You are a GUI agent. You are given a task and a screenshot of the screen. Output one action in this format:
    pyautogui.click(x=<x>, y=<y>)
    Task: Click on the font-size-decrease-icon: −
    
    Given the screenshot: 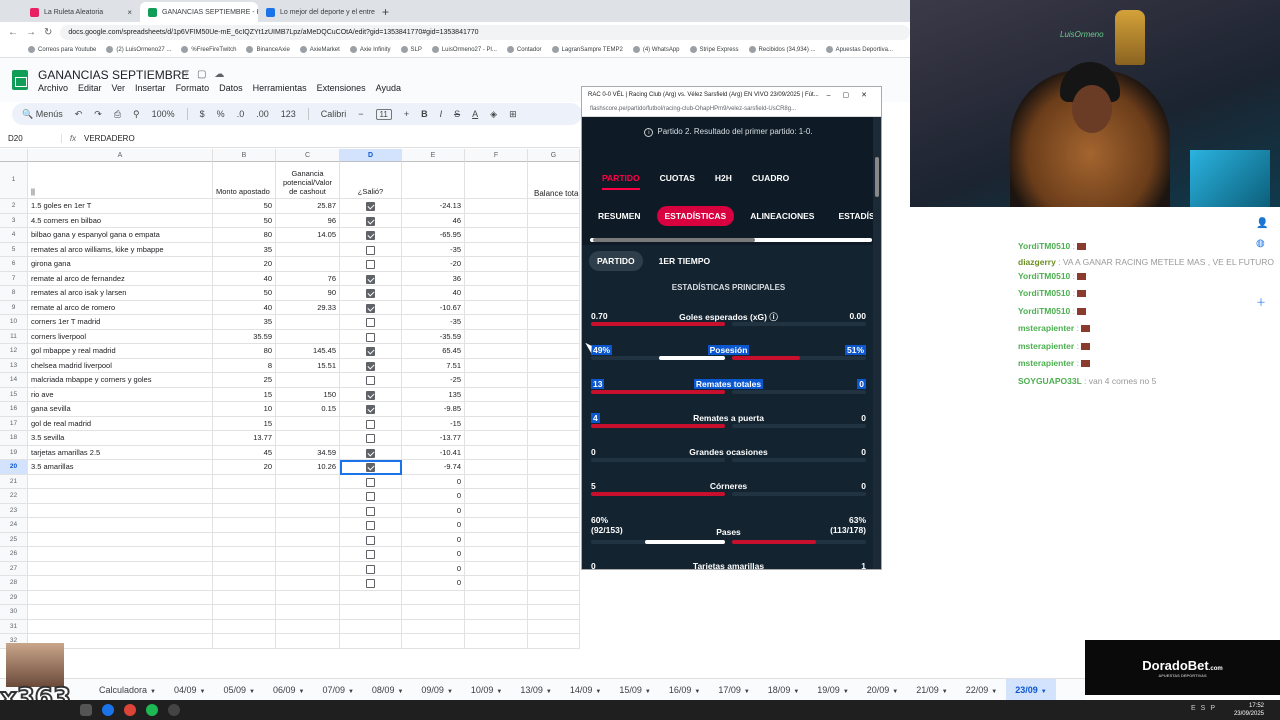 What is the action you would take?
    pyautogui.click(x=360, y=114)
    